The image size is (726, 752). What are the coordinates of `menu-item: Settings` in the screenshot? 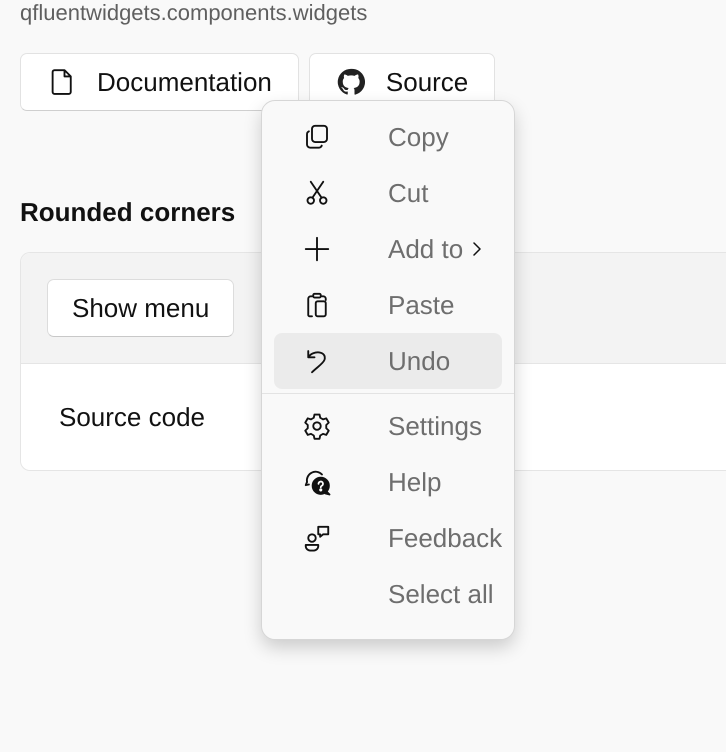 It's located at (388, 426).